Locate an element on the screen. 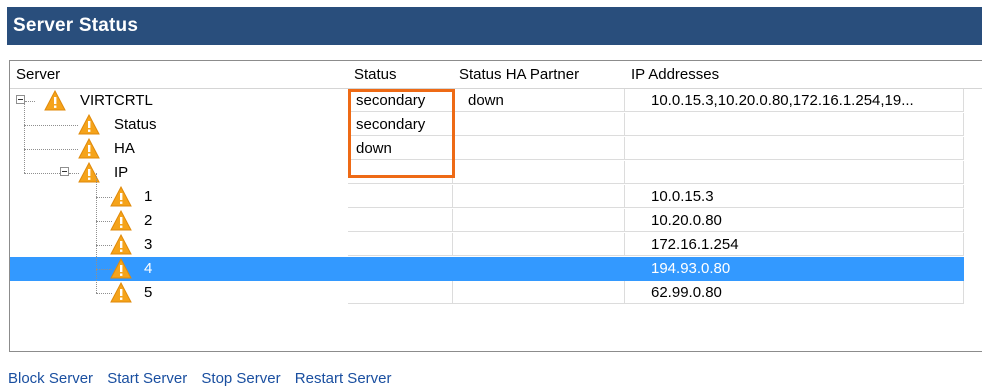  window-title: Server Status is located at coordinates (76, 25).